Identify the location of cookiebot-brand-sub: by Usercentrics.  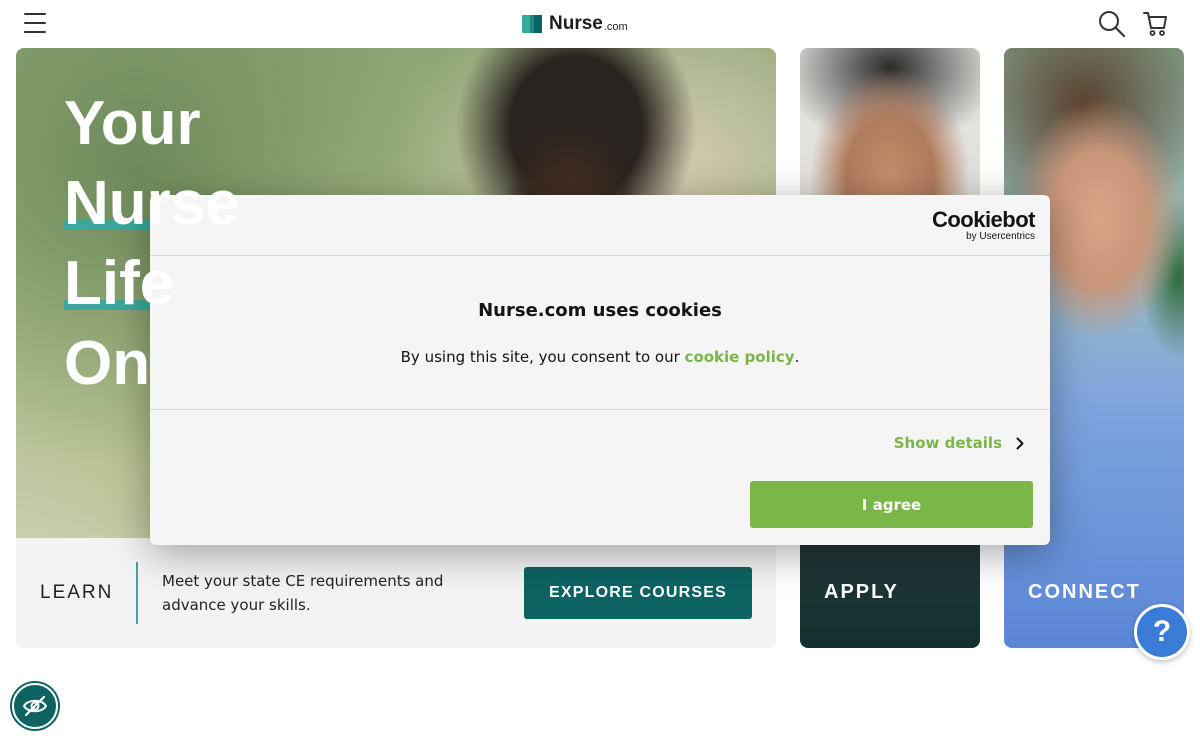
(1000, 236).